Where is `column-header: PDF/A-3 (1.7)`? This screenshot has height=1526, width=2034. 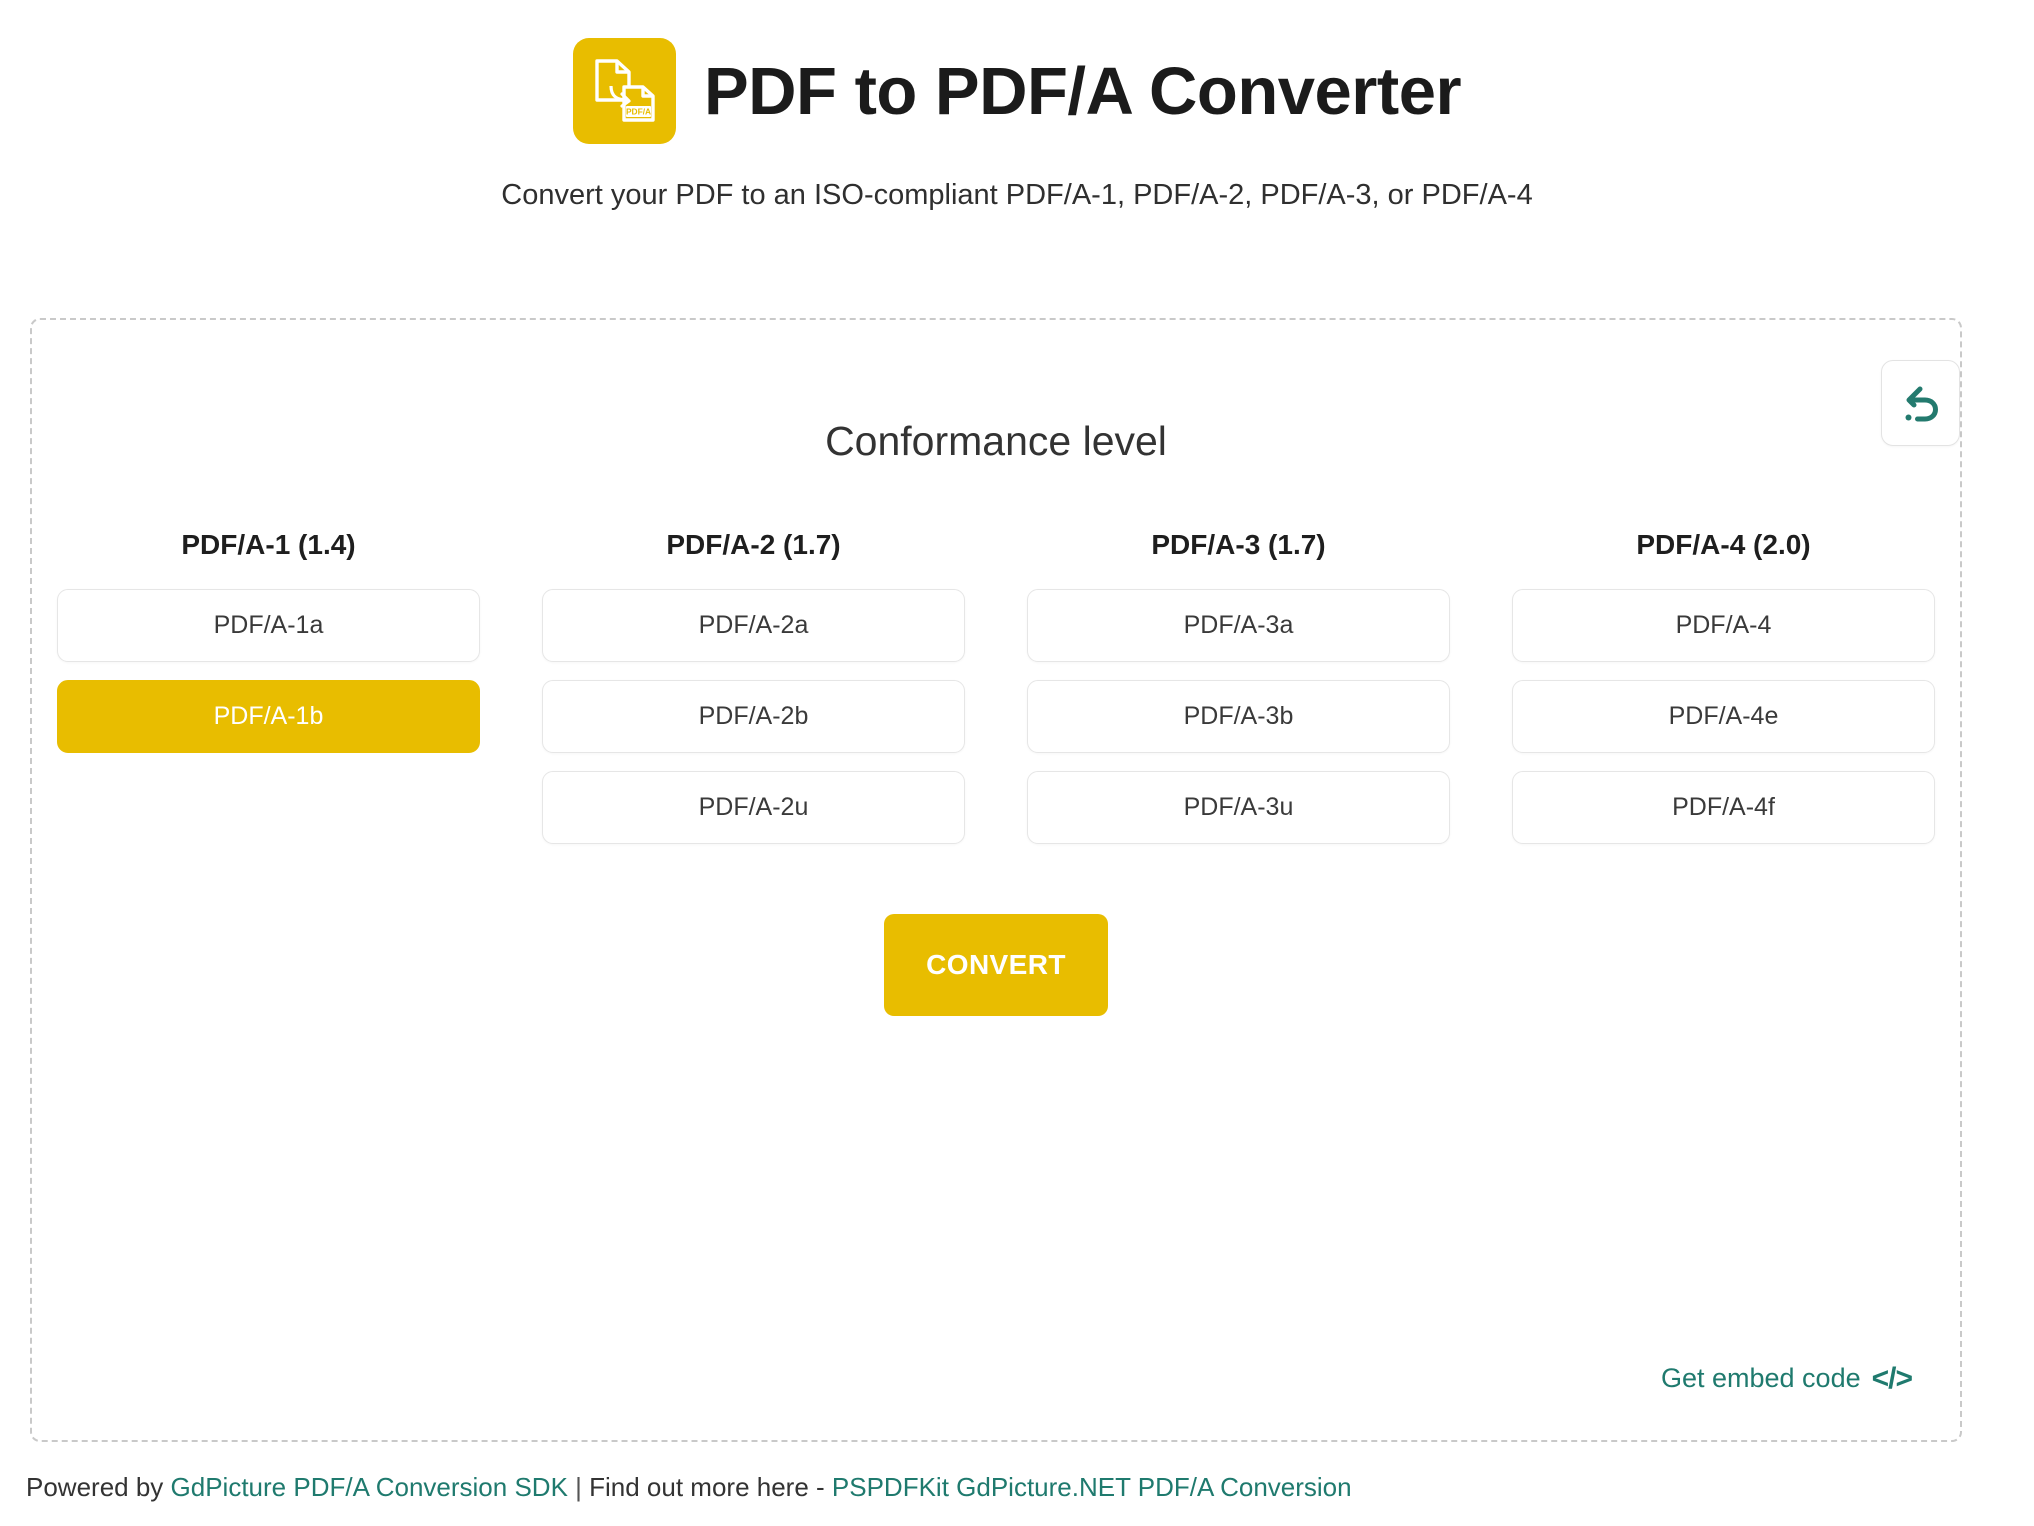 column-header: PDF/A-3 (1.7) is located at coordinates (1238, 545).